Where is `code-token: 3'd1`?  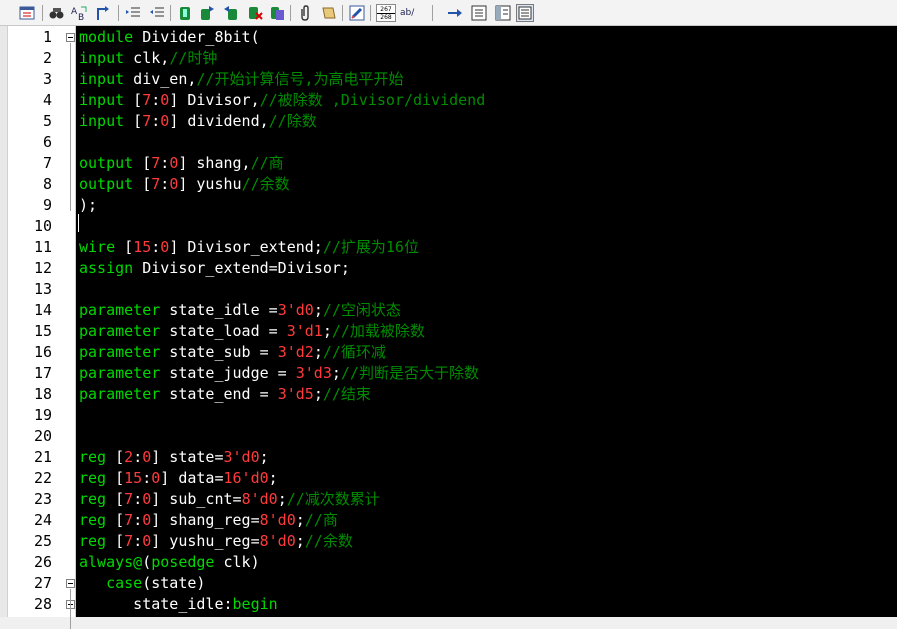
code-token: 3'd1 is located at coordinates (304, 331).